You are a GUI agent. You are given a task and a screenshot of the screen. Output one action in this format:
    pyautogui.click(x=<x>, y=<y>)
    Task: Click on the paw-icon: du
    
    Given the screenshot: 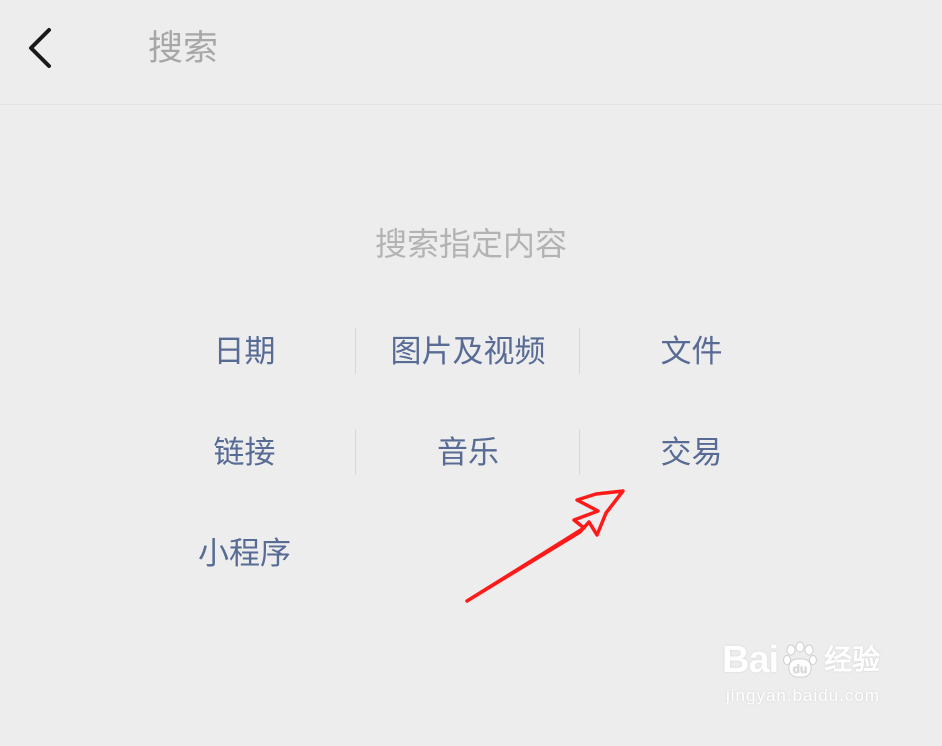 What is the action you would take?
    pyautogui.click(x=800, y=659)
    